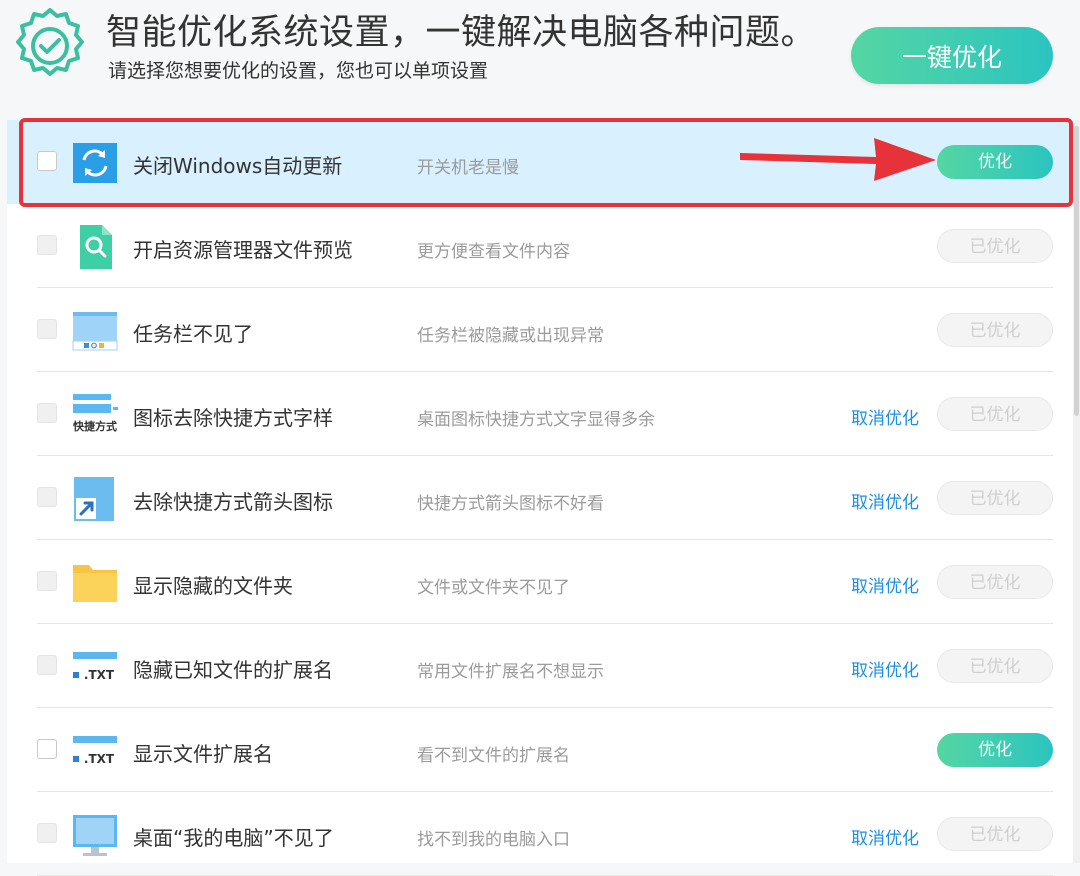 Image resolution: width=1080 pixels, height=876 pixels. I want to click on file-preview-icon, so click(96, 247).